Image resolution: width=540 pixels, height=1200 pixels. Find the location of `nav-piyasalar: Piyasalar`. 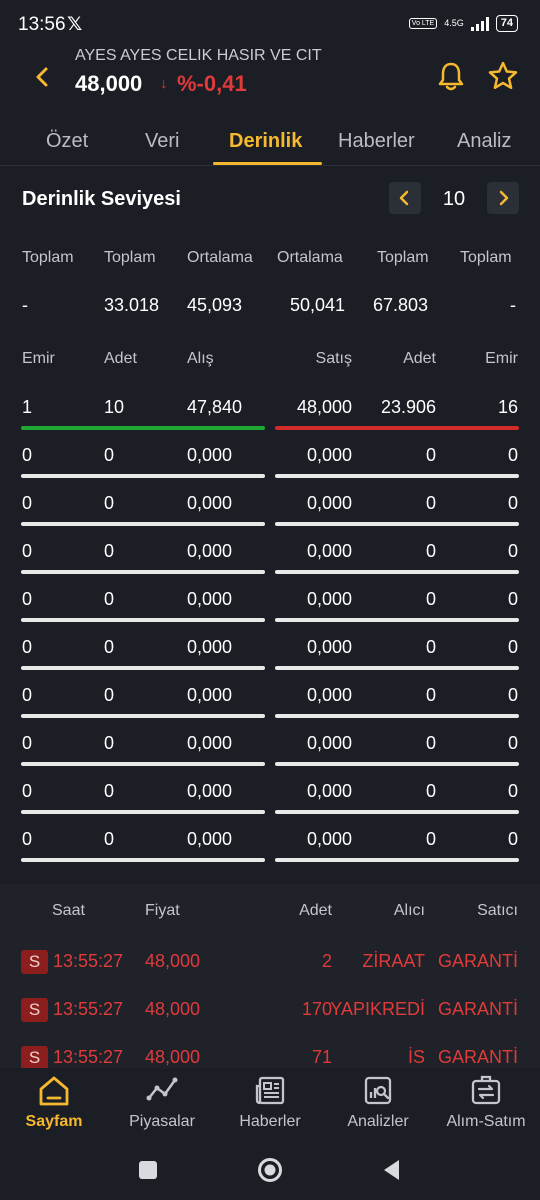

nav-piyasalar: Piyasalar is located at coordinates (162, 1108).